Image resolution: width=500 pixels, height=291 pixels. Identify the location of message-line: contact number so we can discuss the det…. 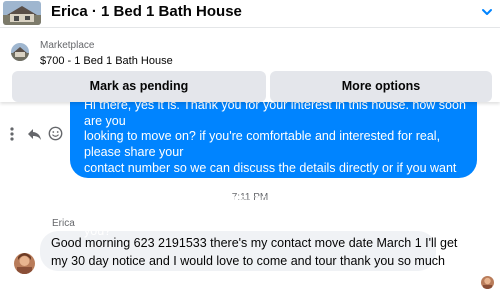
(270, 175).